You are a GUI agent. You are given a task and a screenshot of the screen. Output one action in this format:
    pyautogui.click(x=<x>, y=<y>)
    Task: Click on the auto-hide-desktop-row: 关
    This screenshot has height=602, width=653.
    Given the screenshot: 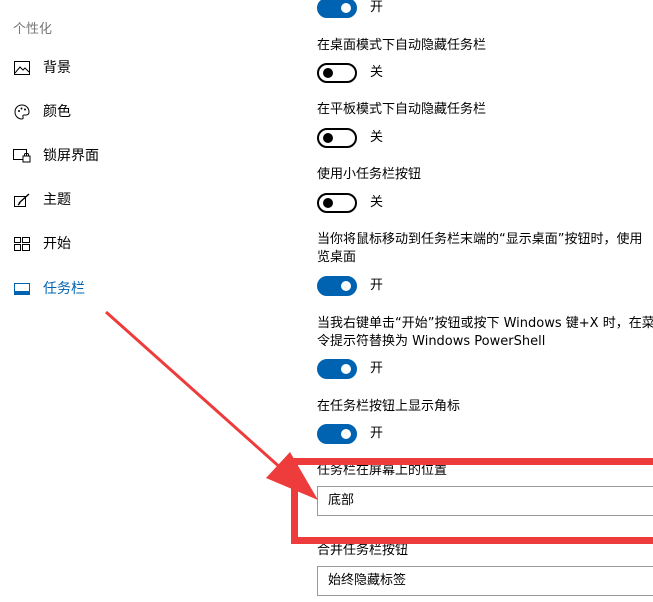 What is the action you would take?
    pyautogui.click(x=350, y=73)
    